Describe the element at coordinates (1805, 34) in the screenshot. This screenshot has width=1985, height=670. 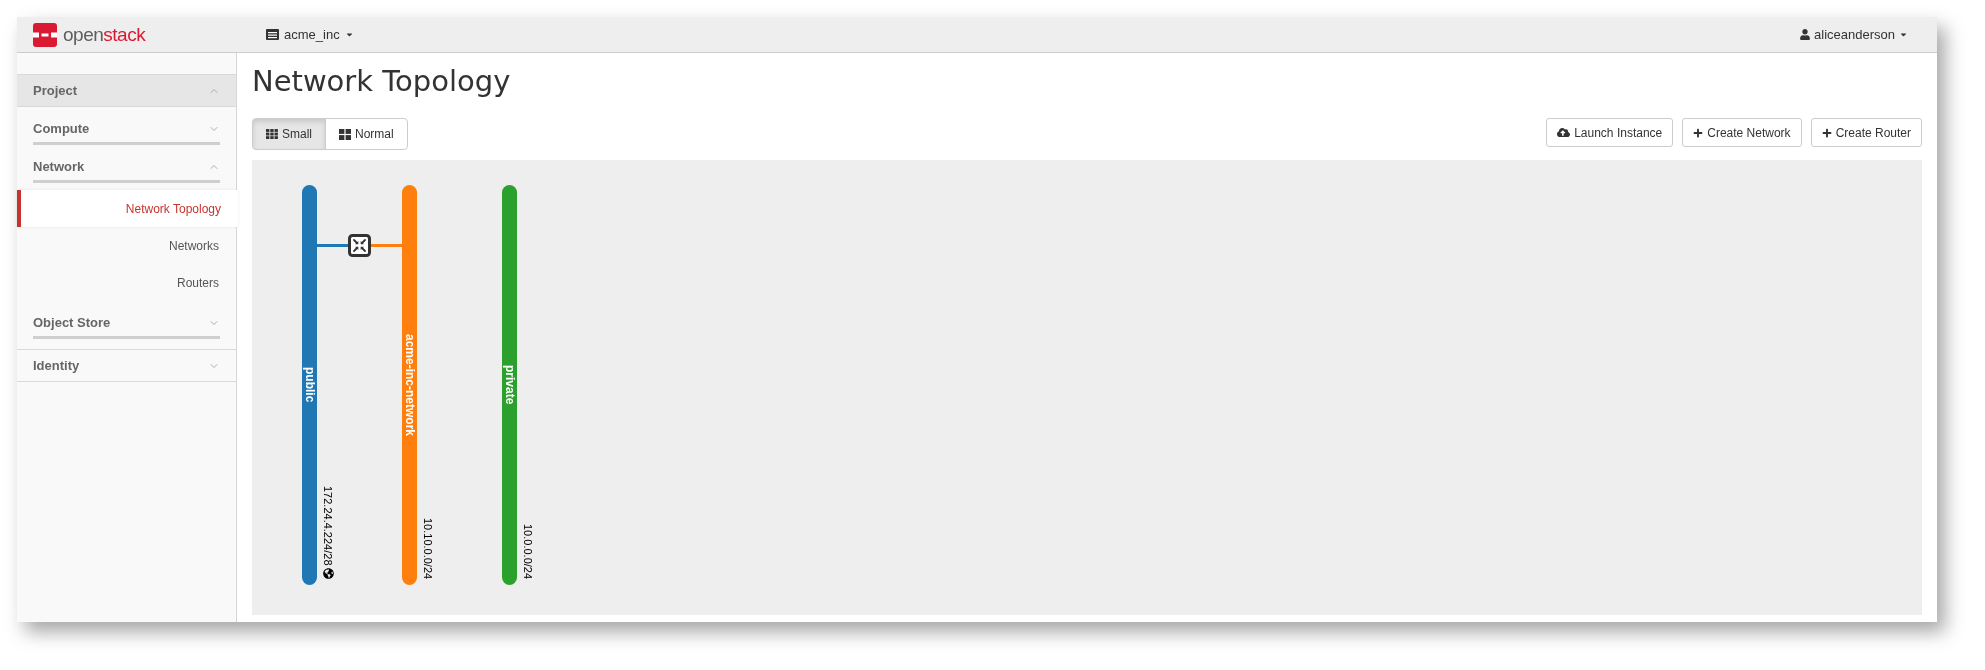
I see `user-icon` at that location.